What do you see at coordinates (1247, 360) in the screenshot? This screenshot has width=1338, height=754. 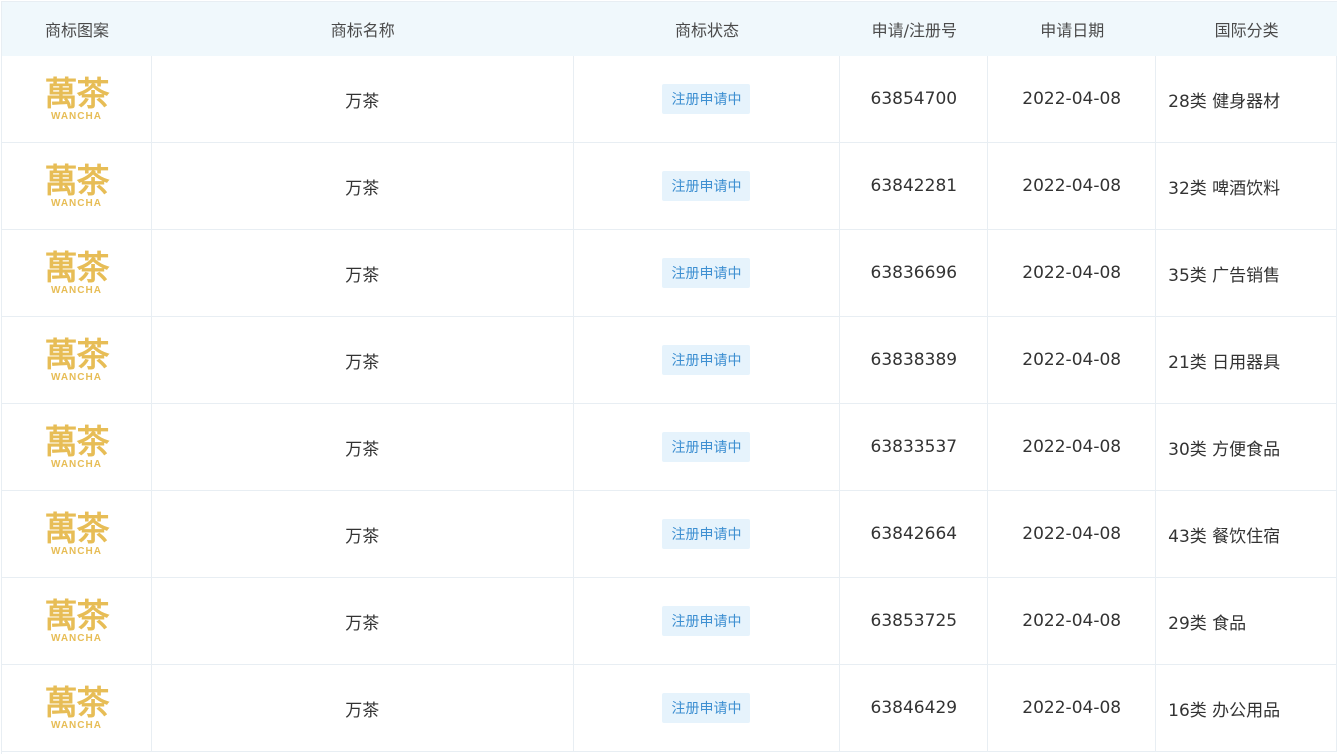 I see `international-class: 21类 日用器具` at bounding box center [1247, 360].